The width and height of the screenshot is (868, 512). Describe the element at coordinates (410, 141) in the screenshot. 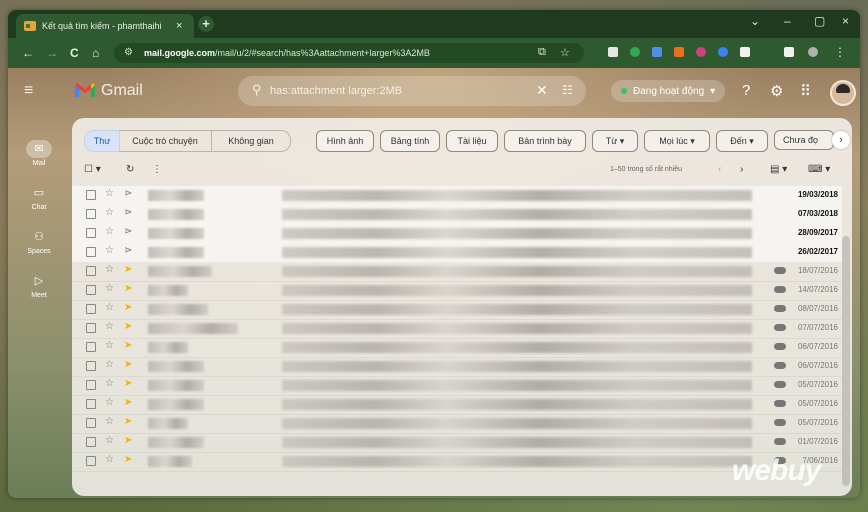

I see `chip-spreadsheets: Bảng tính` at that location.